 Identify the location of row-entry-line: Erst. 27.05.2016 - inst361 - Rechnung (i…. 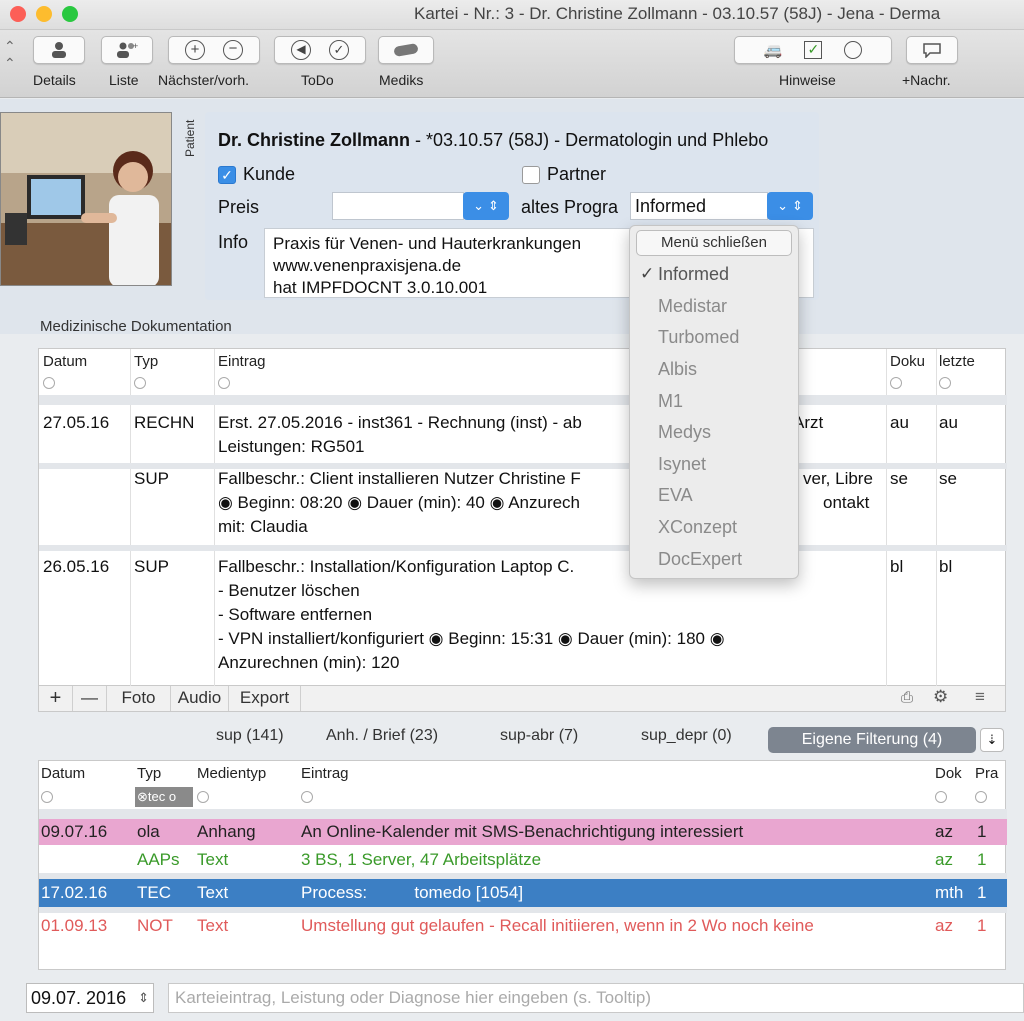
(400, 423).